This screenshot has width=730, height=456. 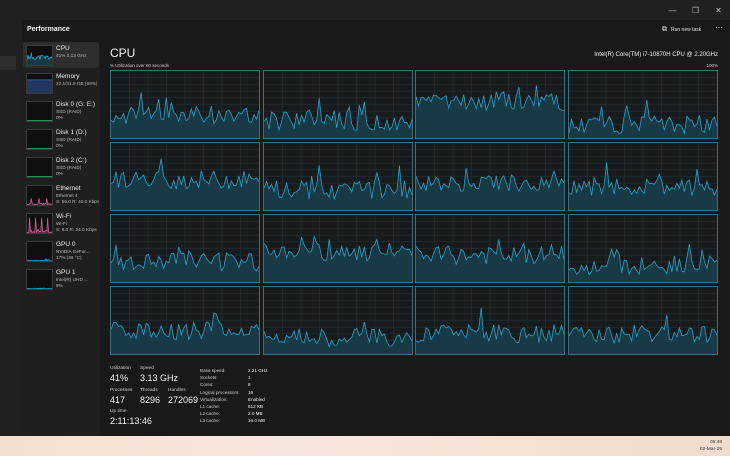 I want to click on sidebar-item-detail: Wi-Fi, so click(x=61, y=223).